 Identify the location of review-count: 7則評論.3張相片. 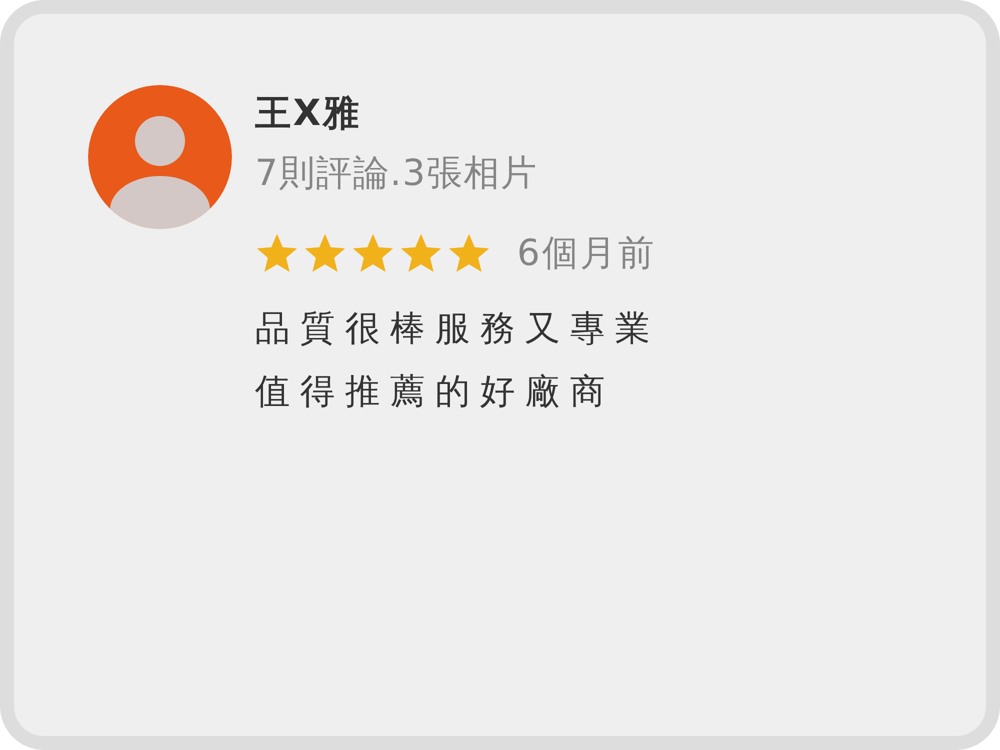
(396, 174).